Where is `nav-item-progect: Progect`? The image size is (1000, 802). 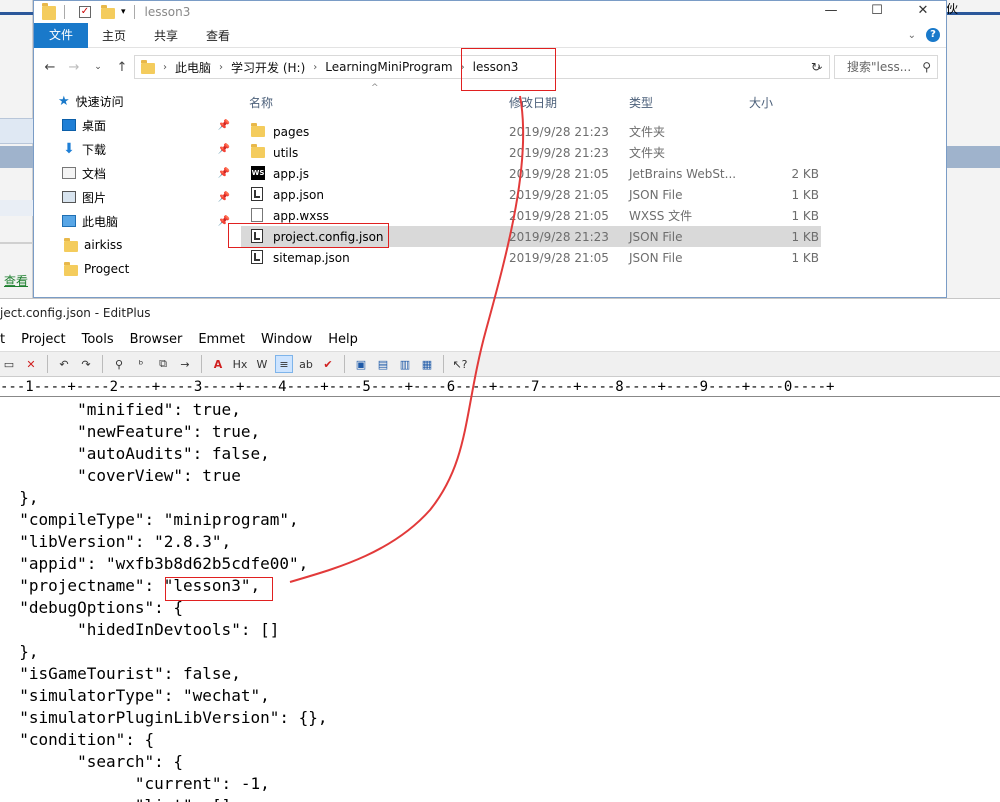
nav-item-progect: Progect is located at coordinates (134, 269).